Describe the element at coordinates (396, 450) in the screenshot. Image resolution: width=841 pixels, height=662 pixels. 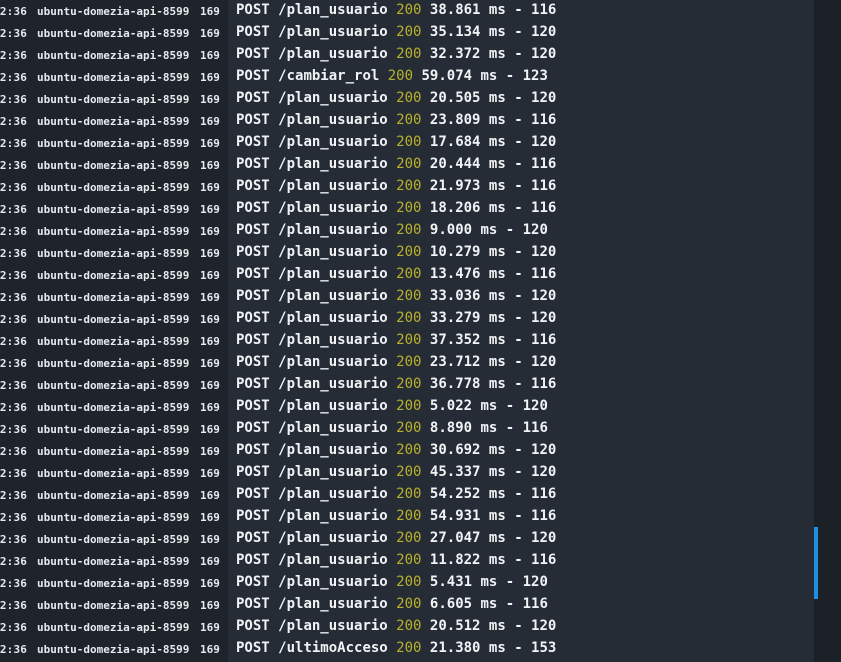
I see `log-message: POST /plan_usuario 200 30.692 ms - 120` at that location.